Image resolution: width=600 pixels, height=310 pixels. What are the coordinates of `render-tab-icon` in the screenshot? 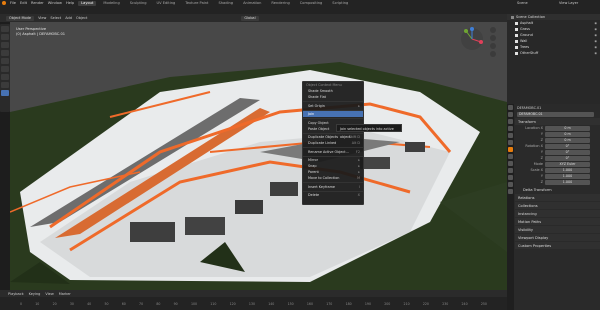 It's located at (510, 114).